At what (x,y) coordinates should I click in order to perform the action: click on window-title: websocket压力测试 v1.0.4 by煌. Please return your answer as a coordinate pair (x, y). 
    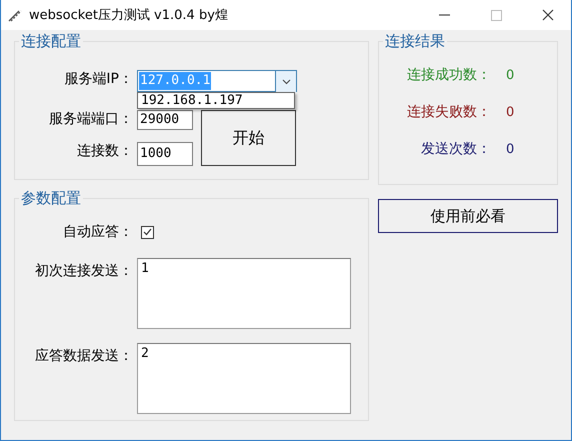
    Looking at the image, I should click on (129, 15).